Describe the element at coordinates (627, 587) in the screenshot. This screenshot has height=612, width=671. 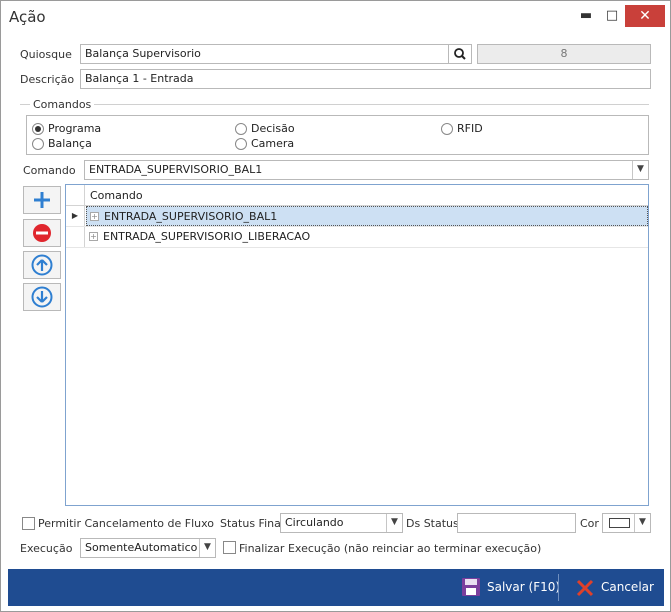
I see `cancel-button-label: Cancelar` at that location.